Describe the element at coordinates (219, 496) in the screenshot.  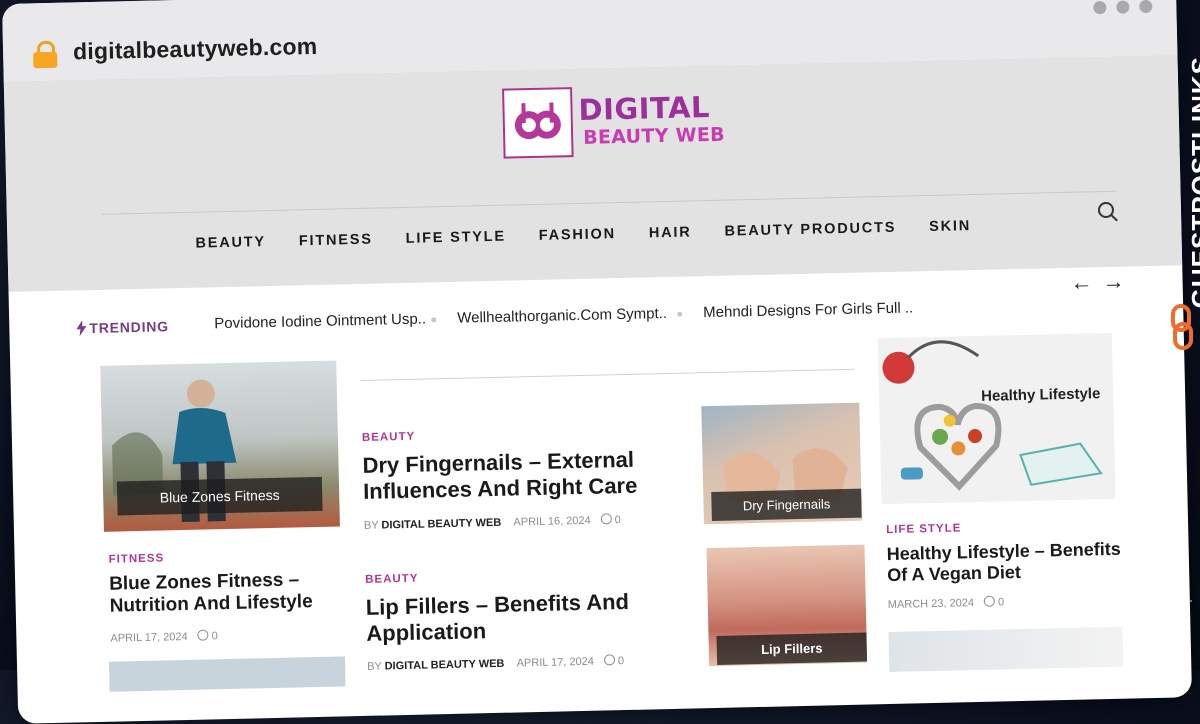
I see `image-caption: Blue Zones Fitness` at that location.